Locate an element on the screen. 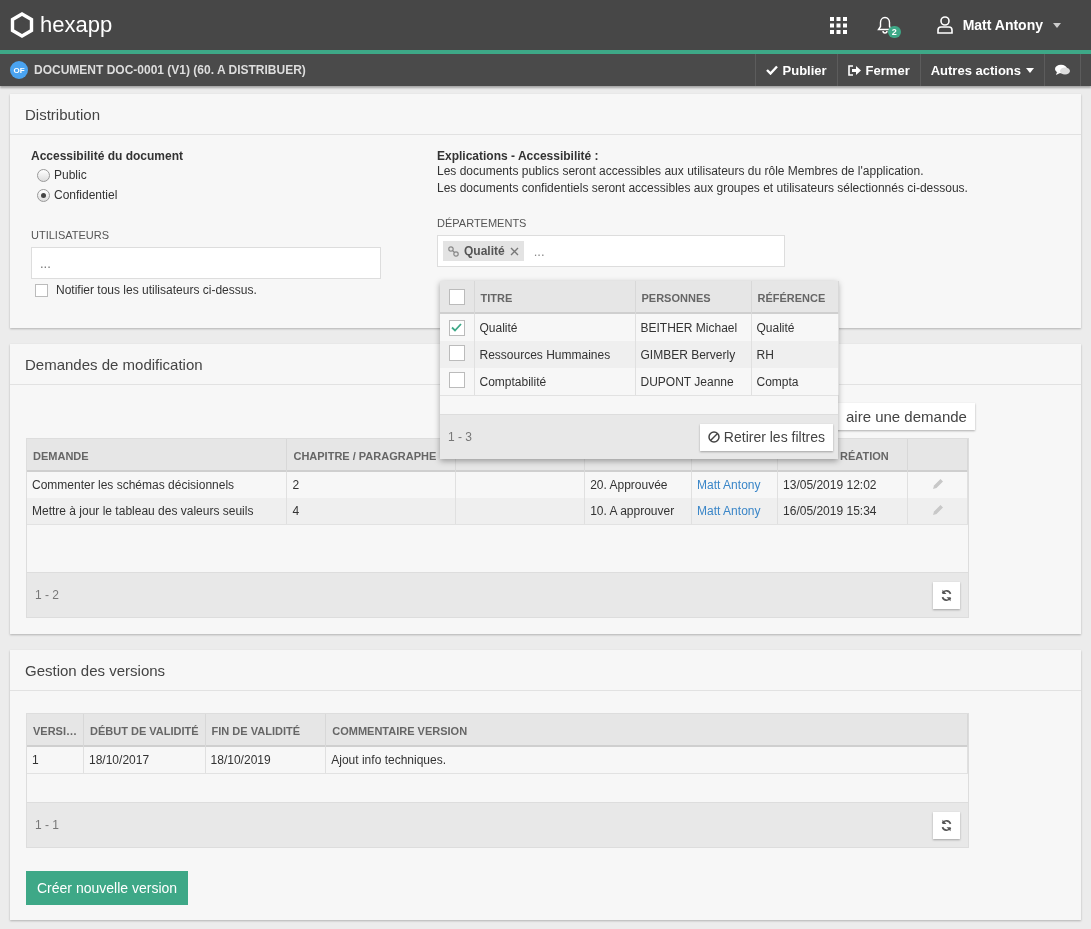  table-cell: 20. Approuvée is located at coordinates (629, 485).